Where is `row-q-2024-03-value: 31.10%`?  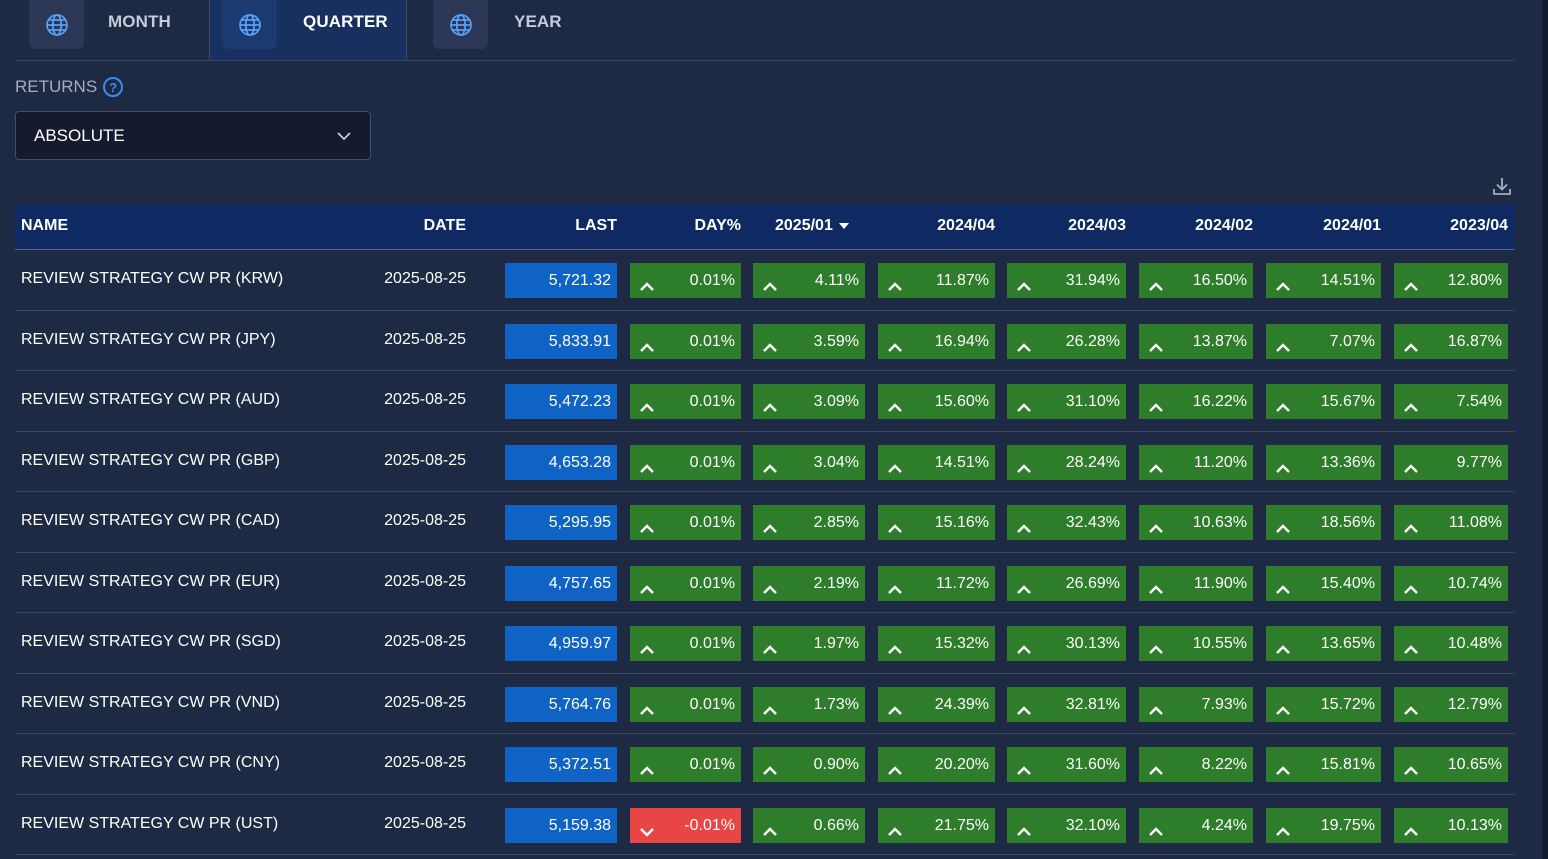 row-q-2024-03-value: 31.10% is located at coordinates (1092, 401).